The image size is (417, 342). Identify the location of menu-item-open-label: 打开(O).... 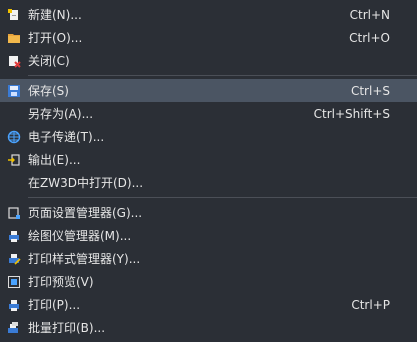
(55, 38).